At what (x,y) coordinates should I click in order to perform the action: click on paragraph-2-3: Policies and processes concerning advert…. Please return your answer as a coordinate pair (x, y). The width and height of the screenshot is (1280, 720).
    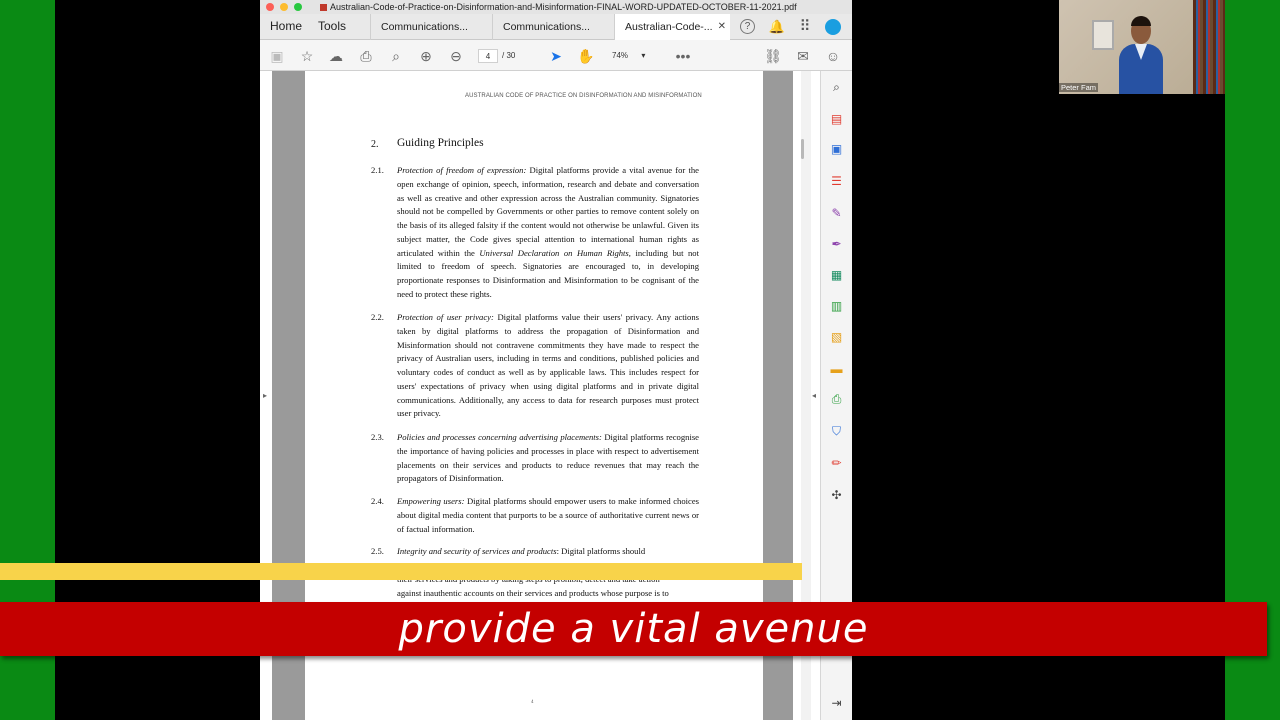
    Looking at the image, I should click on (548, 458).